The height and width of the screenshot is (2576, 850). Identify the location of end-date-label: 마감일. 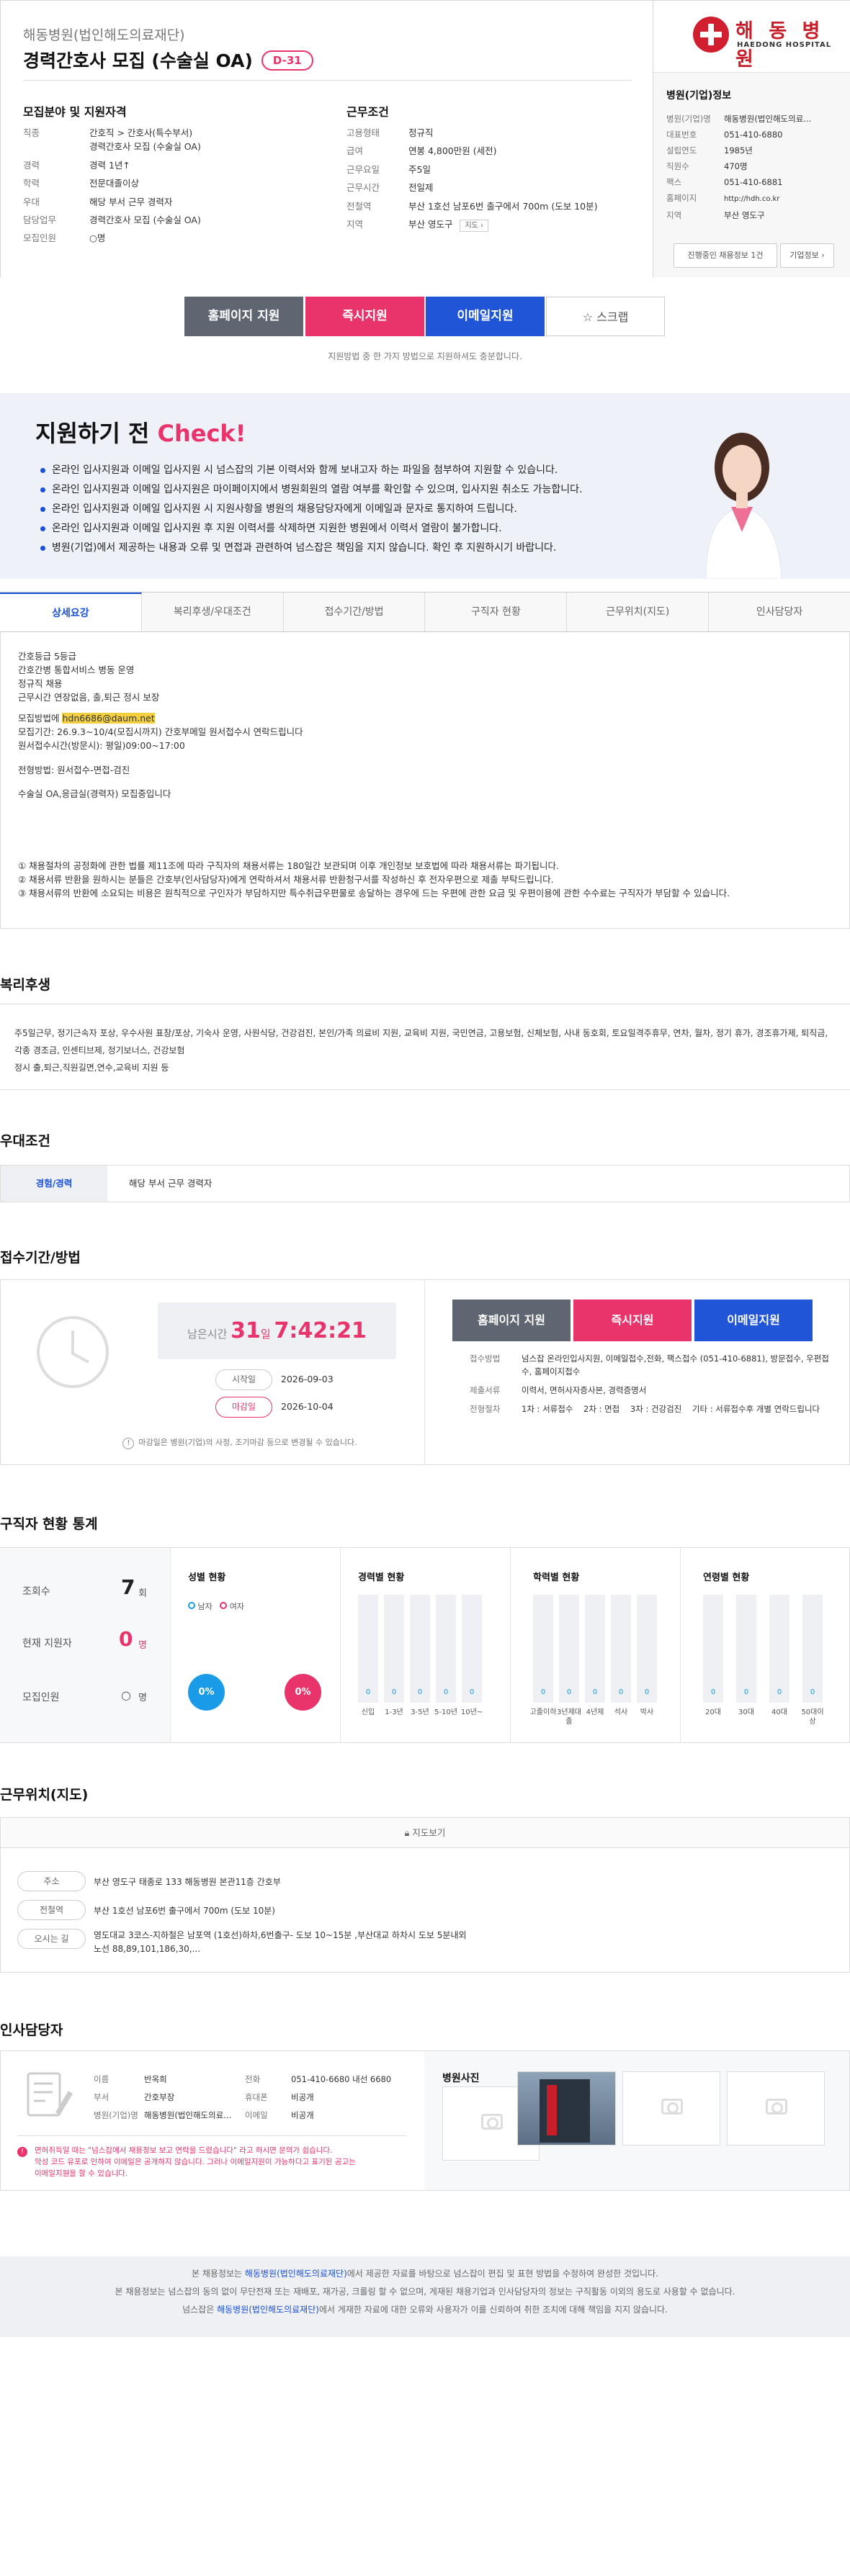
(243, 1407).